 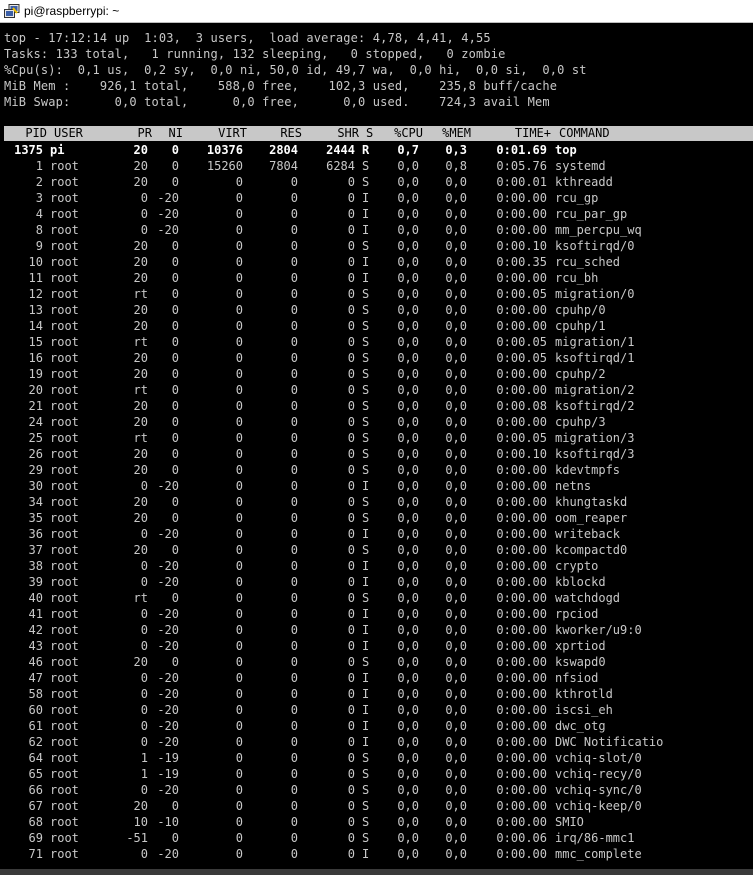 I want to click on pr-cell: rt, so click(x=140, y=294).